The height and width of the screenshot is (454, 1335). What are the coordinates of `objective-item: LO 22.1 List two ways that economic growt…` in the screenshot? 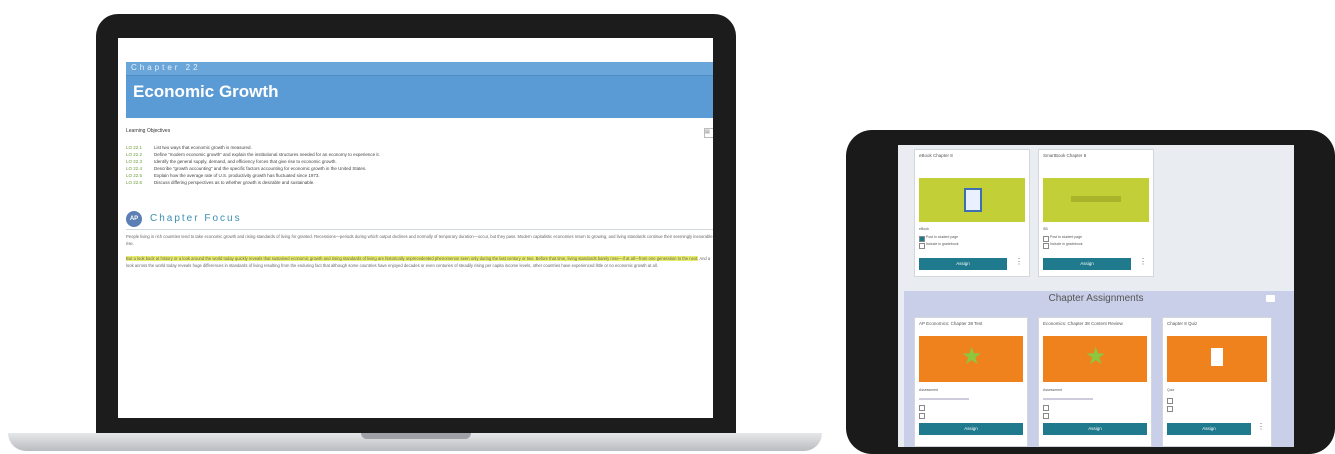 It's located at (189, 147).